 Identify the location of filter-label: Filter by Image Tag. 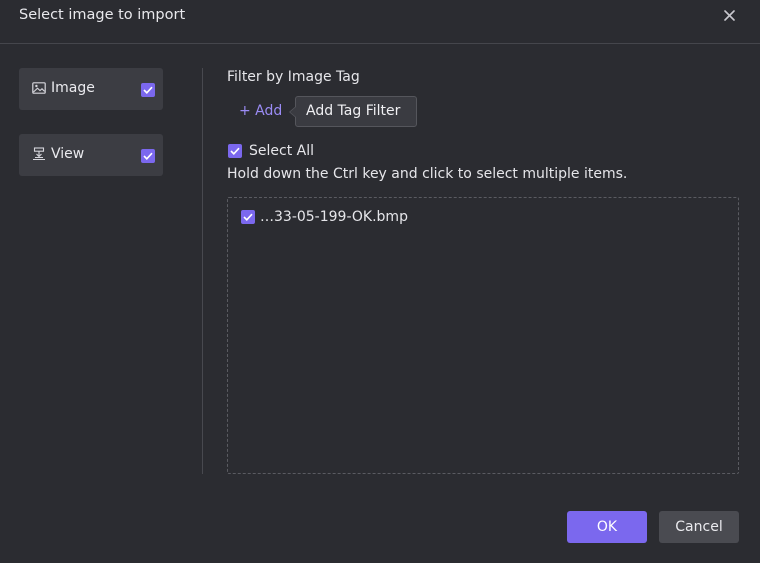
(293, 77).